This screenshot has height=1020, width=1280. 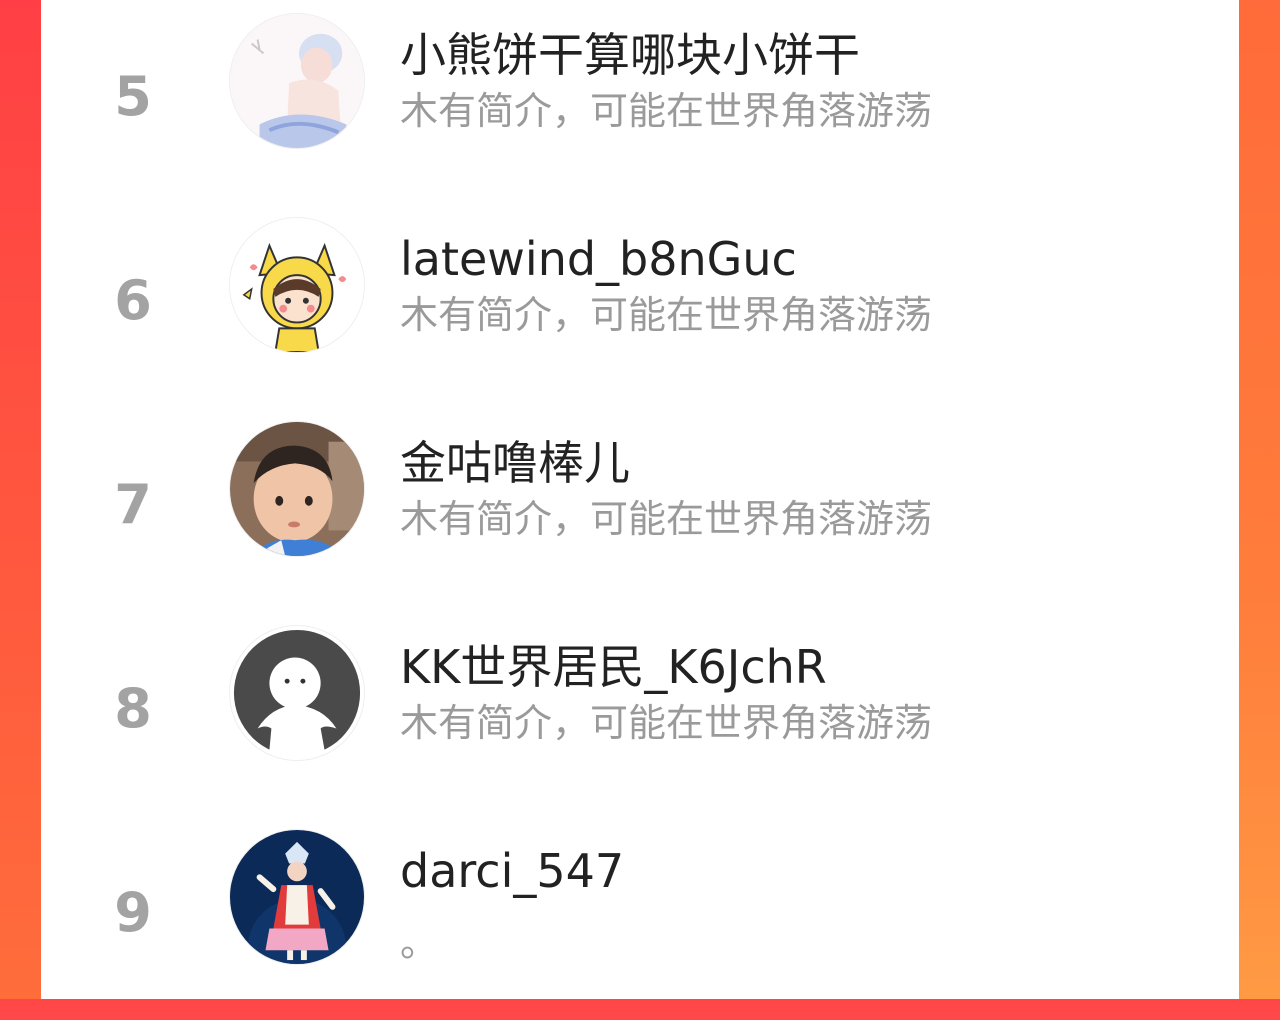 What do you see at coordinates (512, 871) in the screenshot?
I see `user-name: darci_547` at bounding box center [512, 871].